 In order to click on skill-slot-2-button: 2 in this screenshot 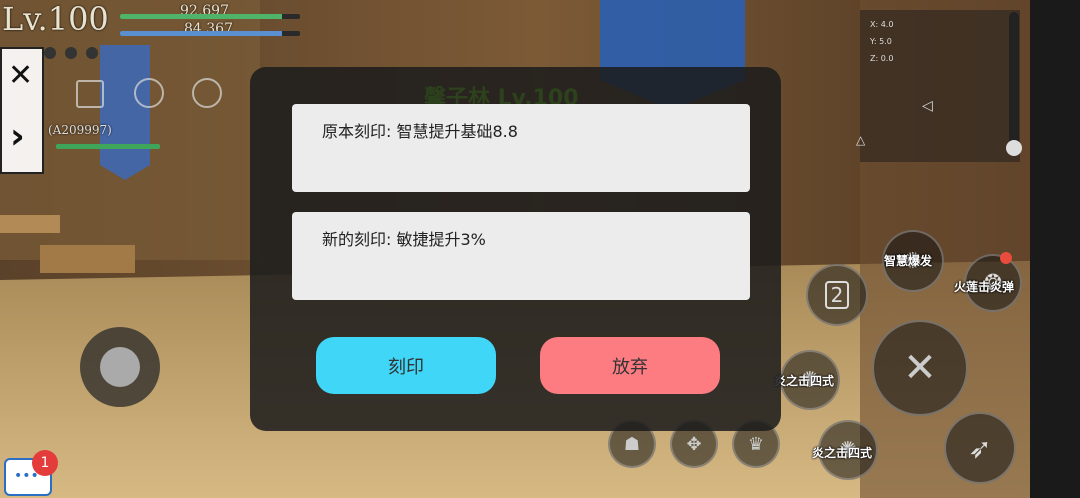, I will do `click(837, 295)`.